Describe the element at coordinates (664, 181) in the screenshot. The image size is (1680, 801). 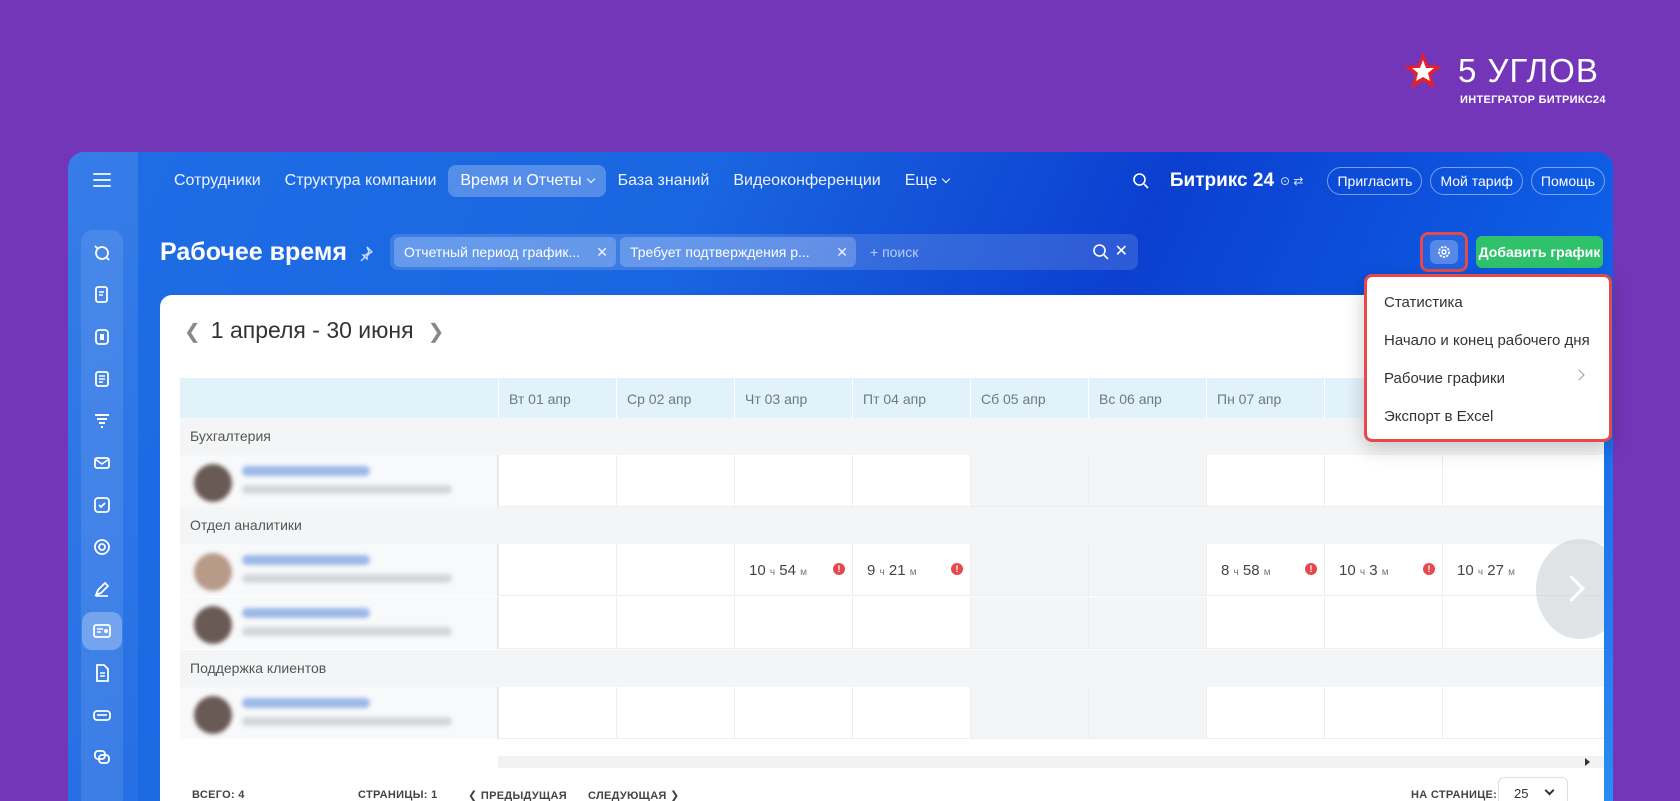
I see `tab-knowledge: База знаний` at that location.